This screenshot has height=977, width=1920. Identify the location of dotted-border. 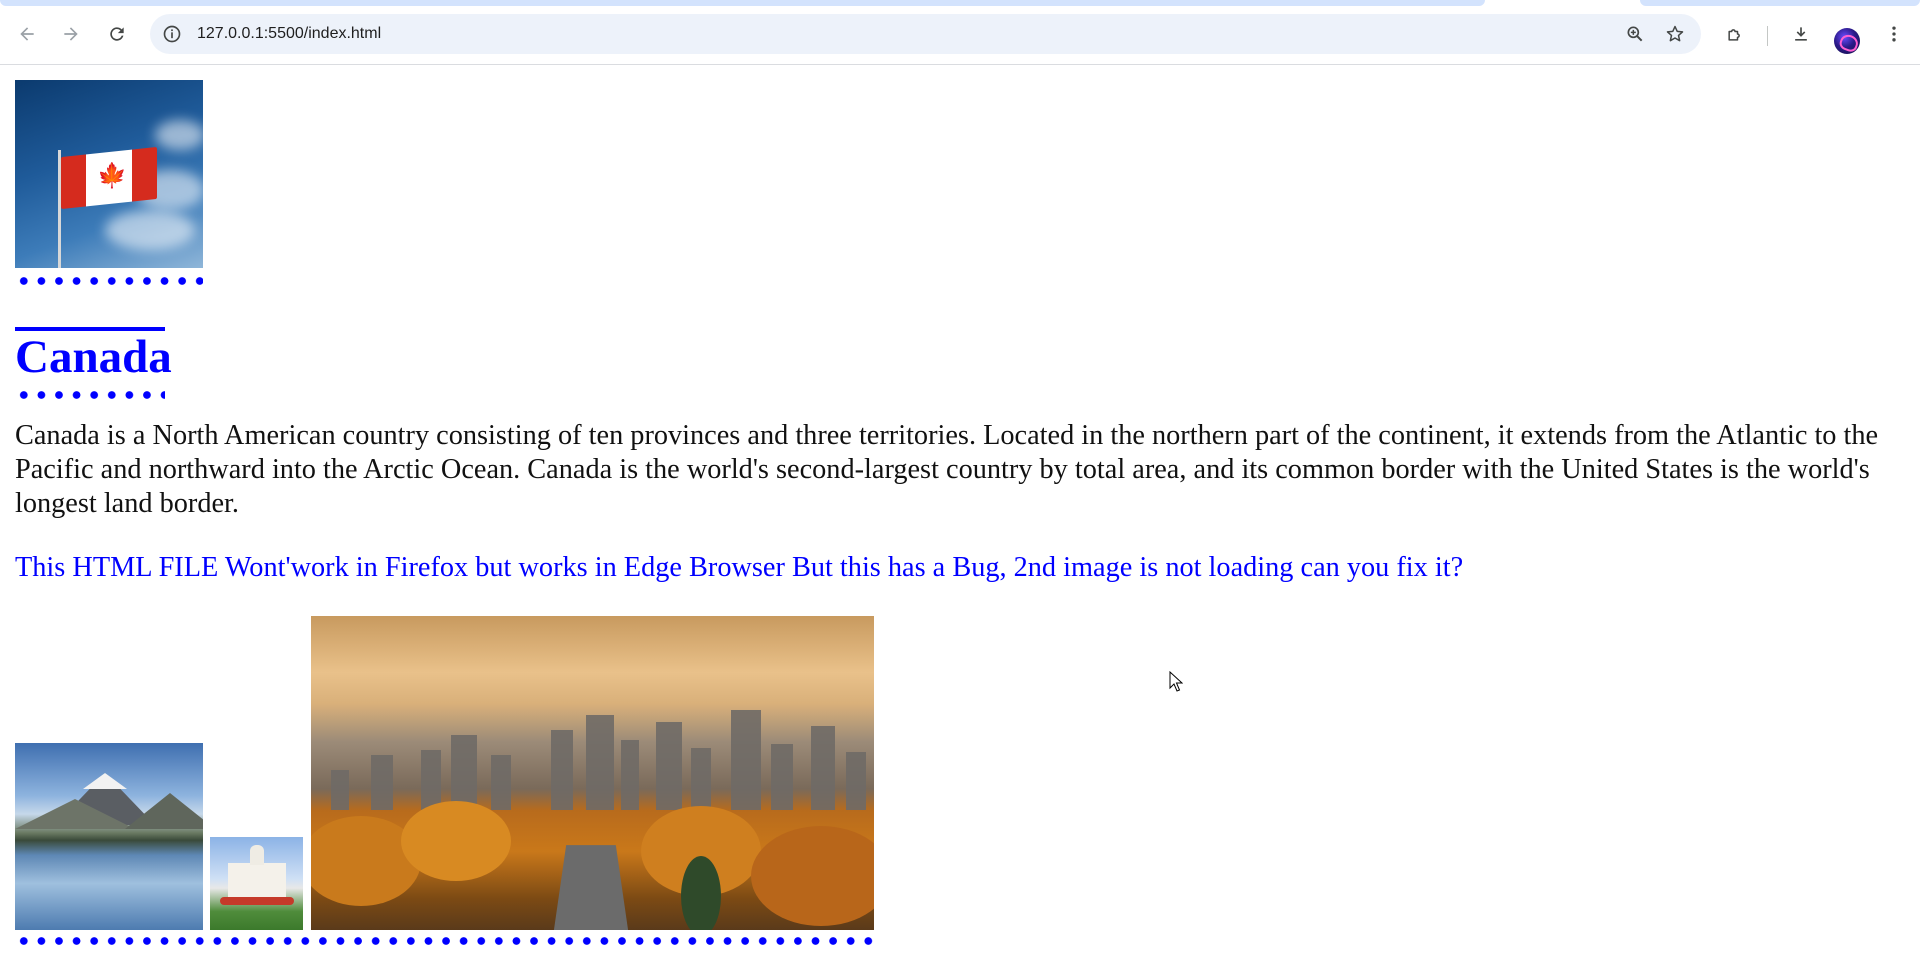
(109, 281).